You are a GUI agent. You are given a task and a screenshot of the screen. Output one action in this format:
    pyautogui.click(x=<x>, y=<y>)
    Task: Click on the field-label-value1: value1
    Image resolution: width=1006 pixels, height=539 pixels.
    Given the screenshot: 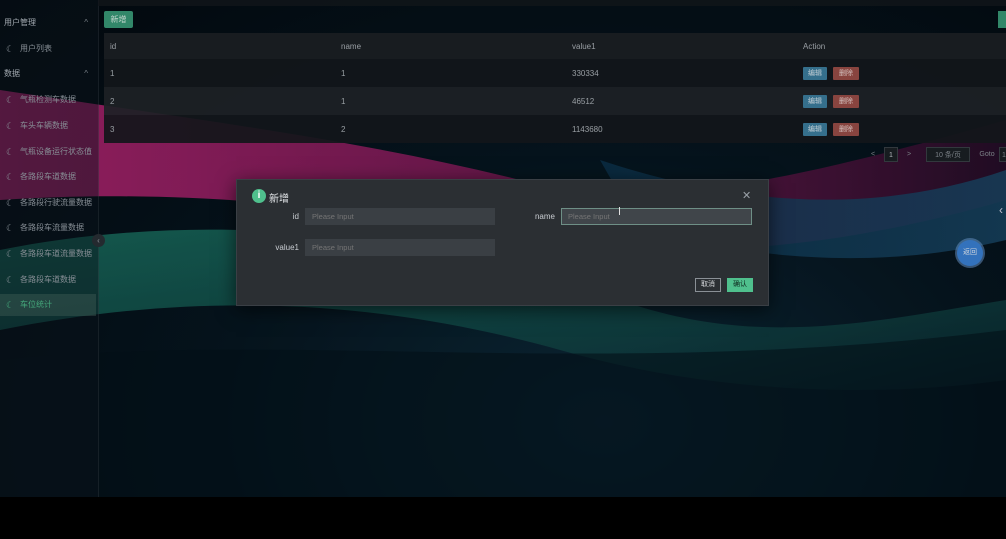 What is the action you would take?
    pyautogui.click(x=287, y=247)
    